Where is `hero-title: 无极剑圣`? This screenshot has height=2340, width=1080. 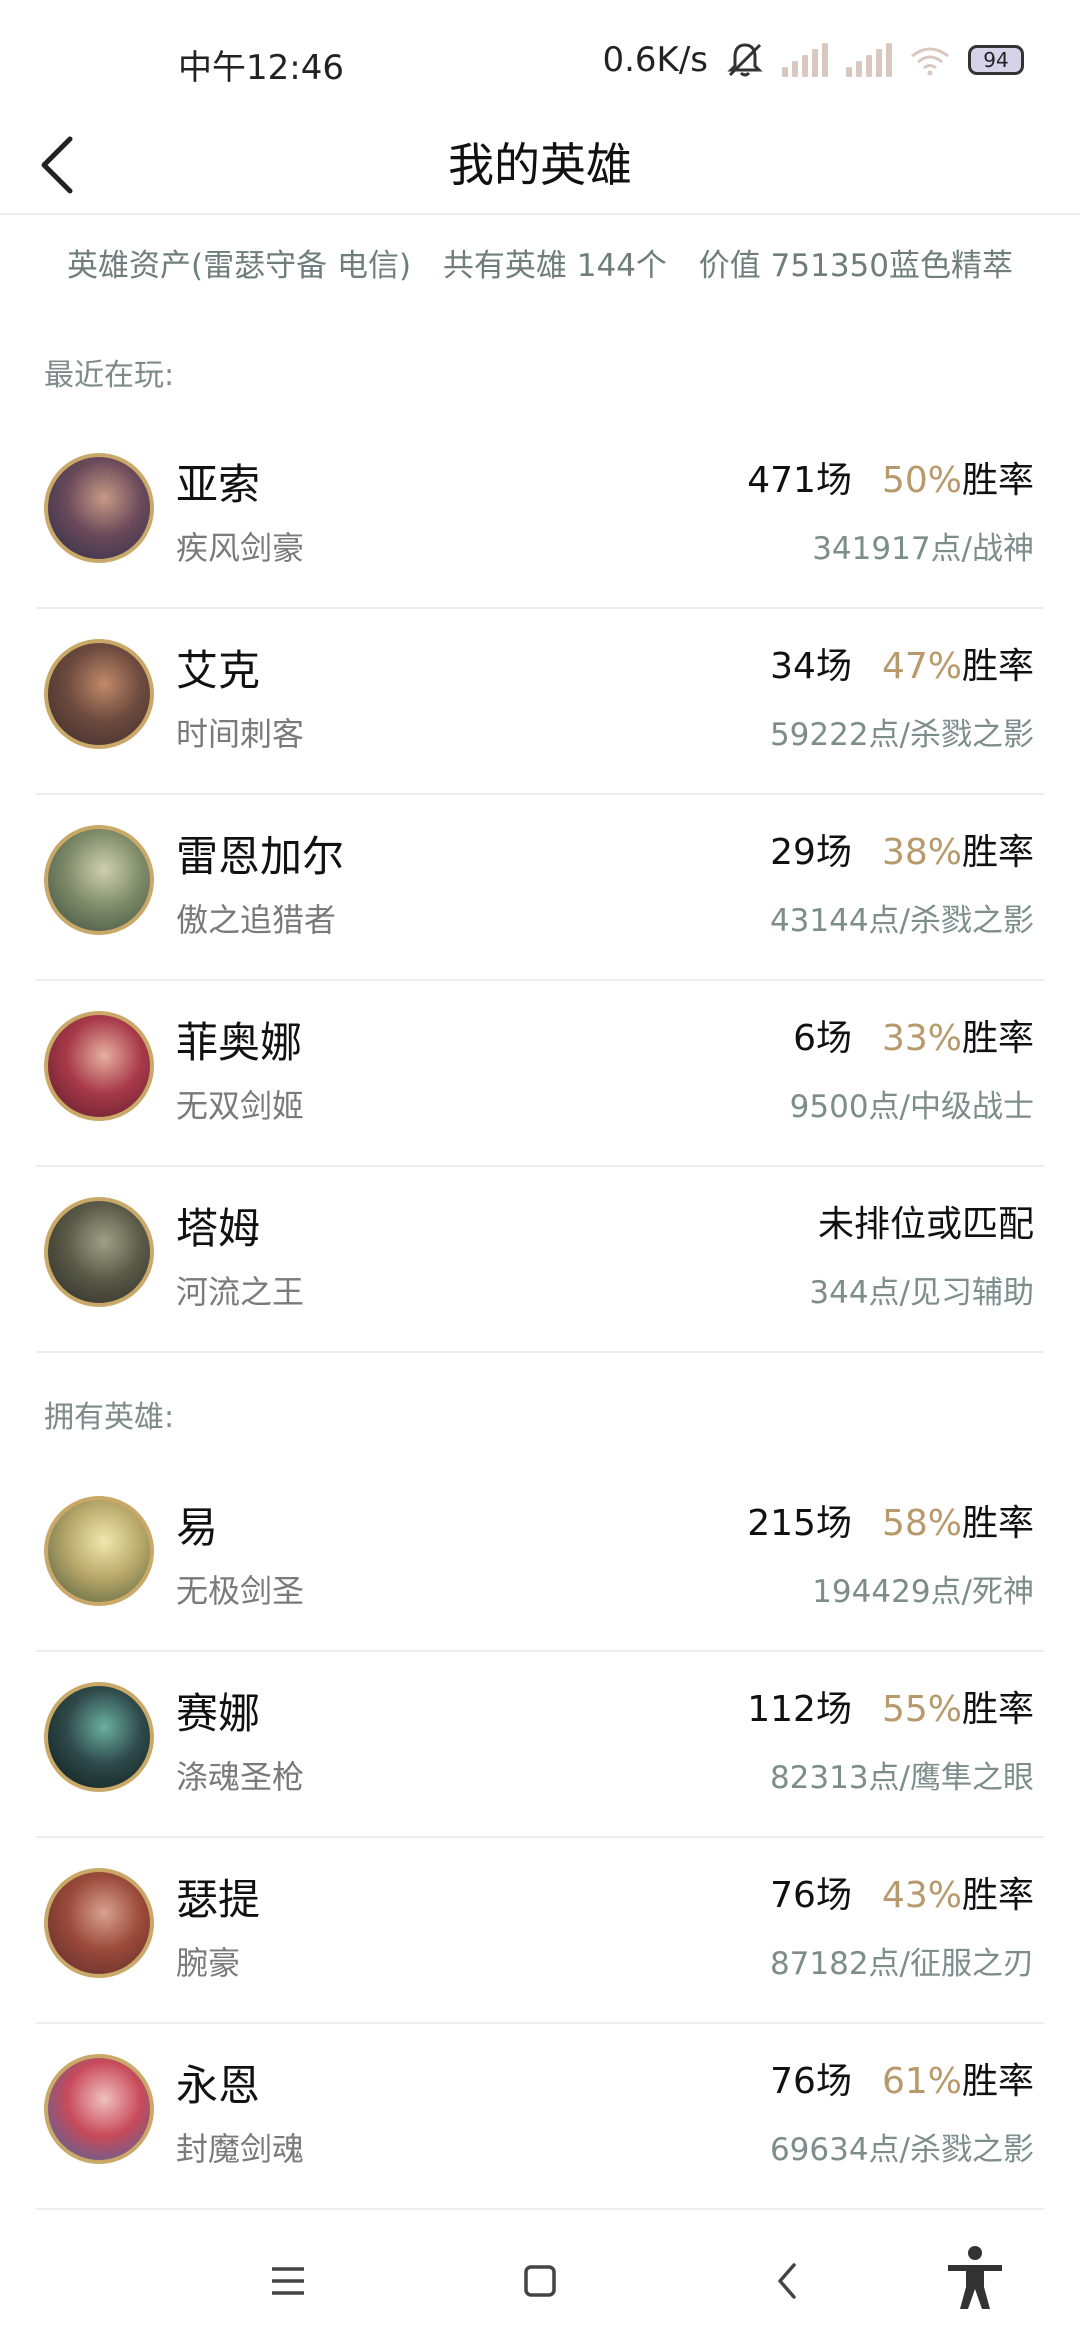
hero-title: 无极剑圣 is located at coordinates (240, 1591).